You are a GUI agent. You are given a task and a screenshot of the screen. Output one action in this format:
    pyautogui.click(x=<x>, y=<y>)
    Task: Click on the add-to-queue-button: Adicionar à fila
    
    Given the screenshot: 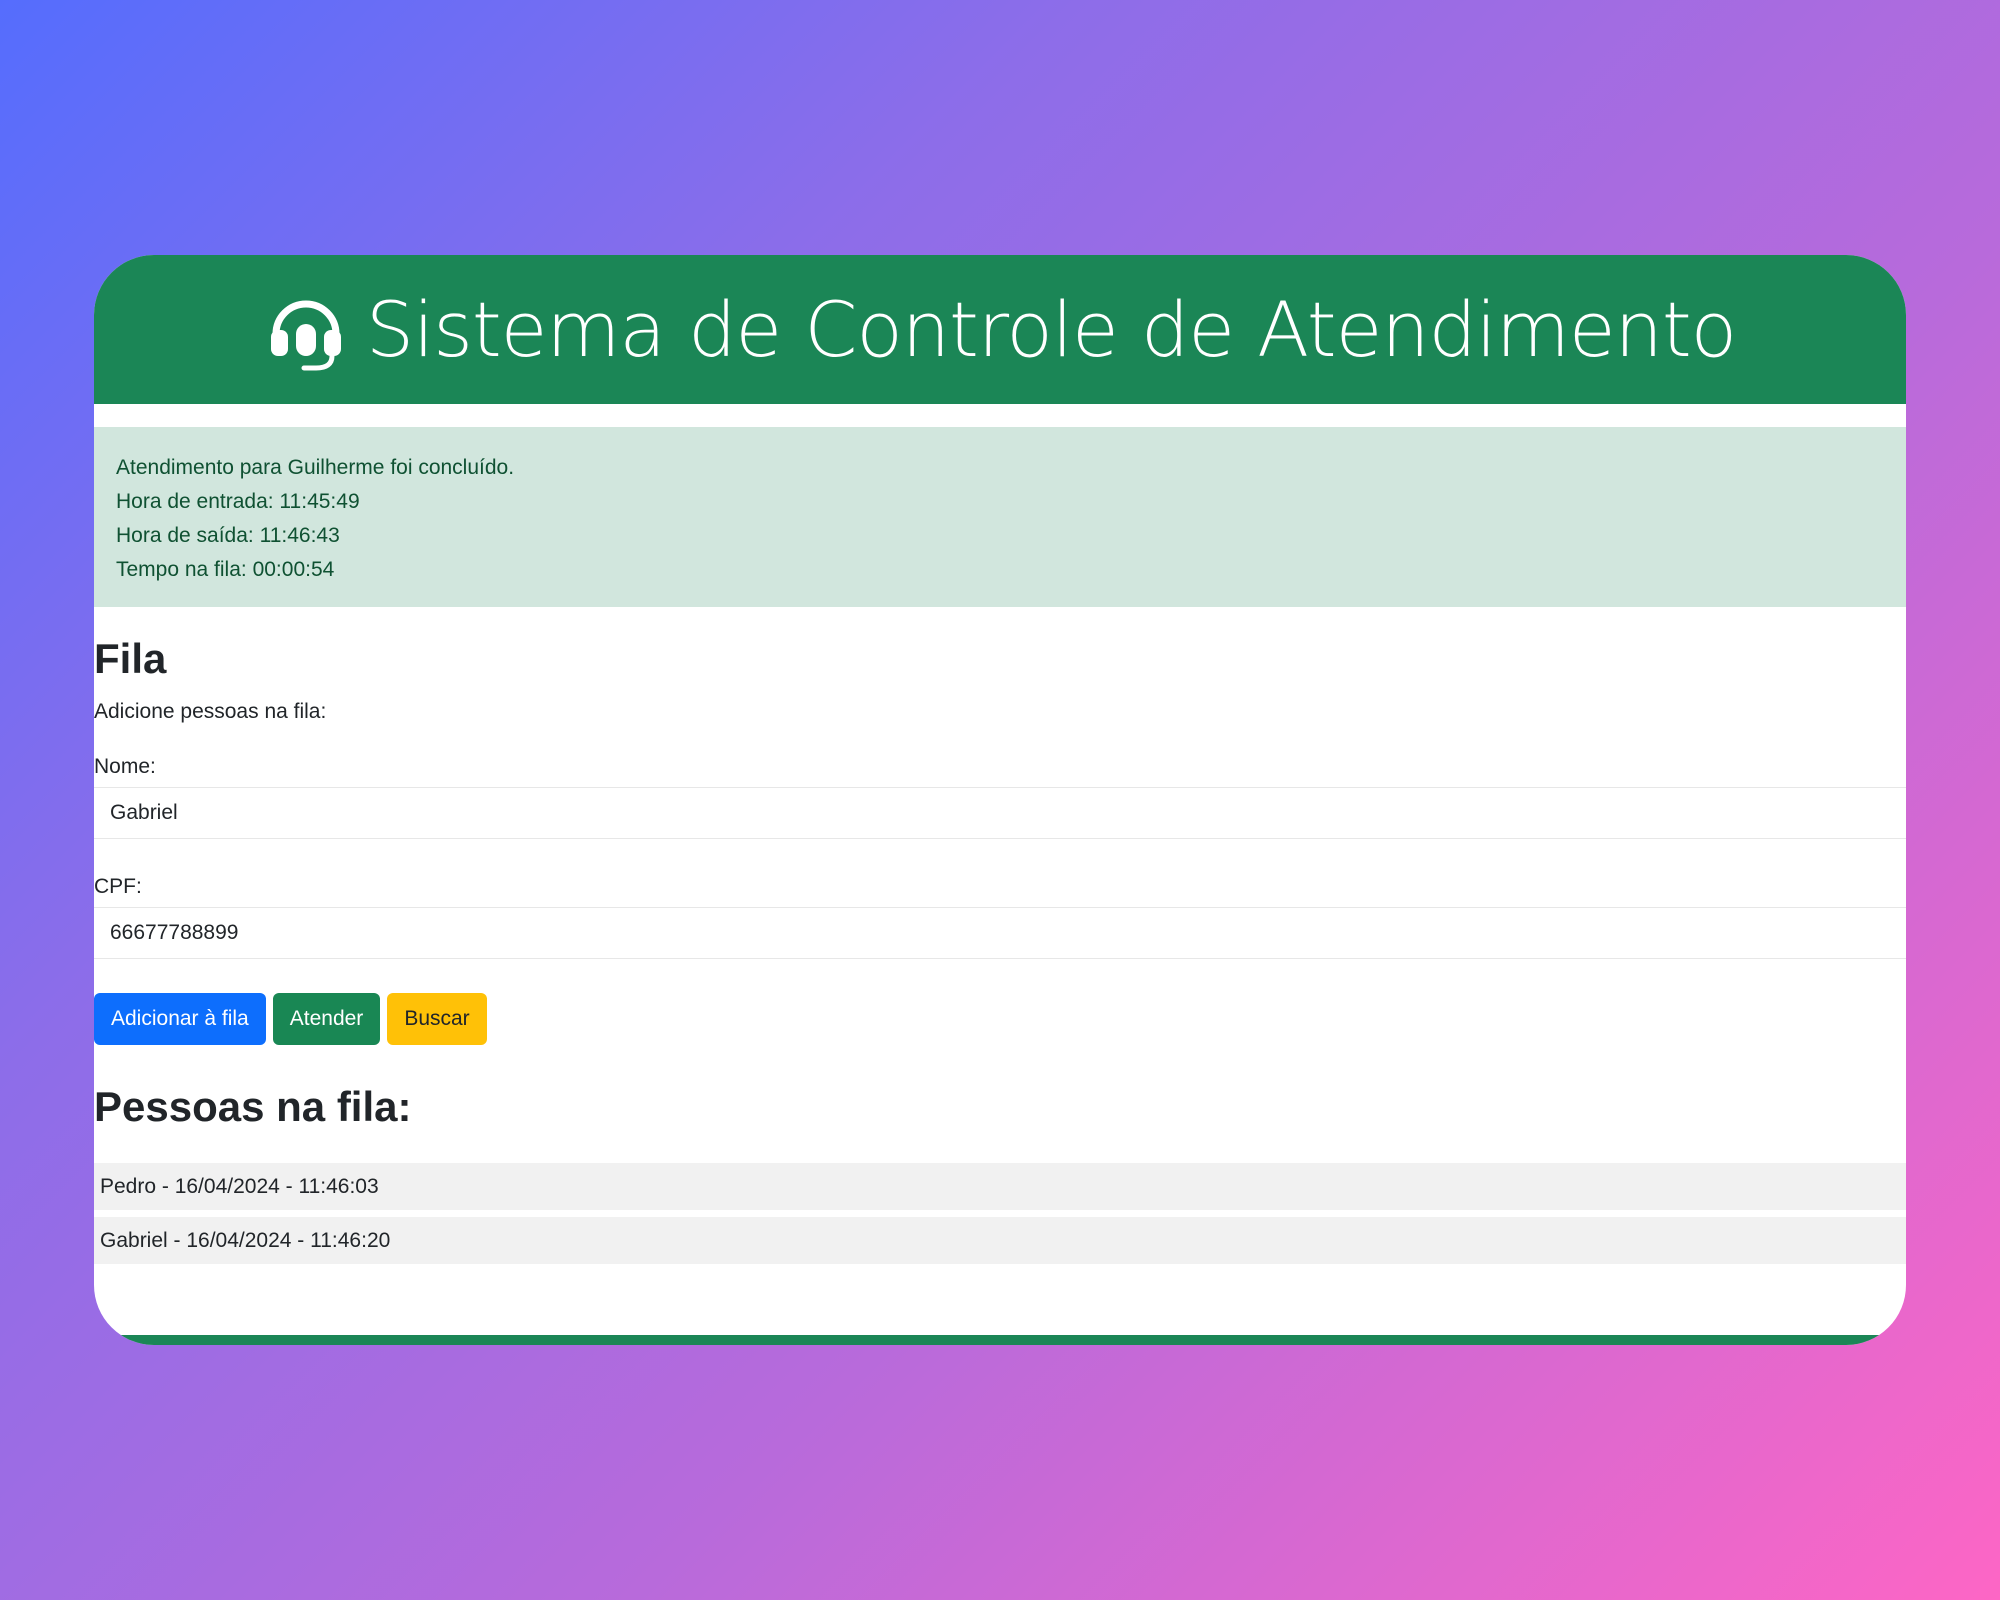 What is the action you would take?
    pyautogui.click(x=180, y=1019)
    